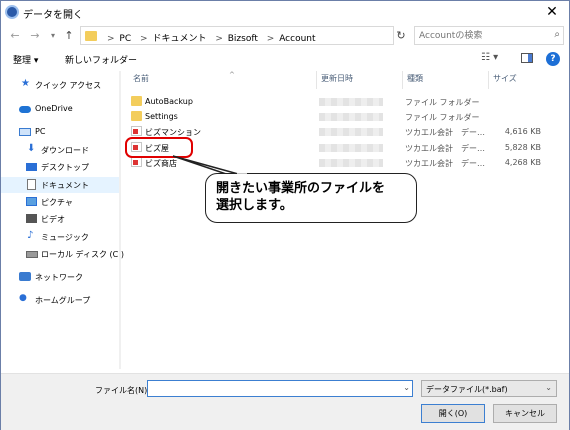  What do you see at coordinates (401, 35) in the screenshot?
I see `refresh-icon: ↻` at bounding box center [401, 35].